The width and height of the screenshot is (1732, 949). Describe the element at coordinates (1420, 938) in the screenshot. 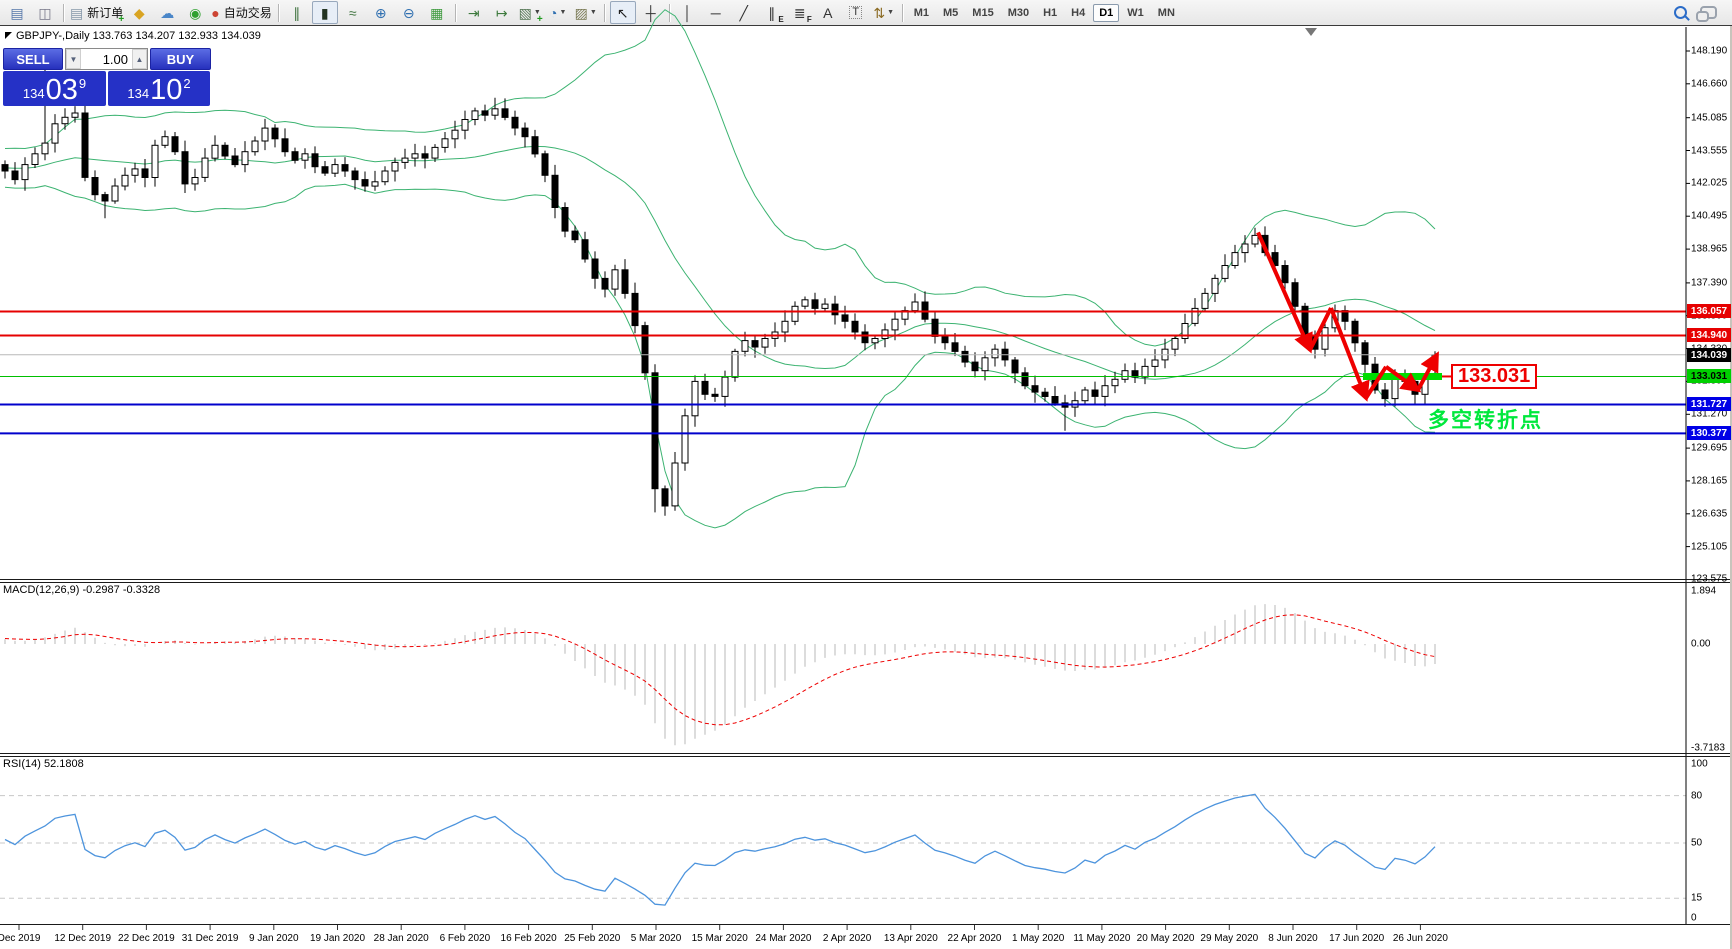

I see `date-tick-label: 26 Jun 2020` at that location.